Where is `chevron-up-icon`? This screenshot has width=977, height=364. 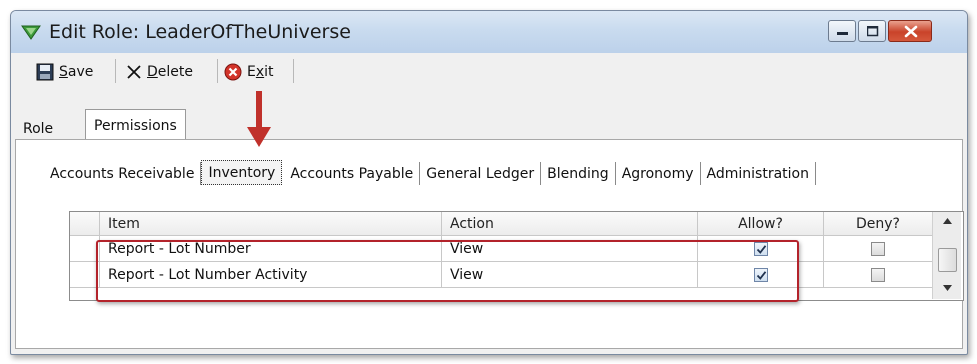
chevron-up-icon is located at coordinates (947, 221).